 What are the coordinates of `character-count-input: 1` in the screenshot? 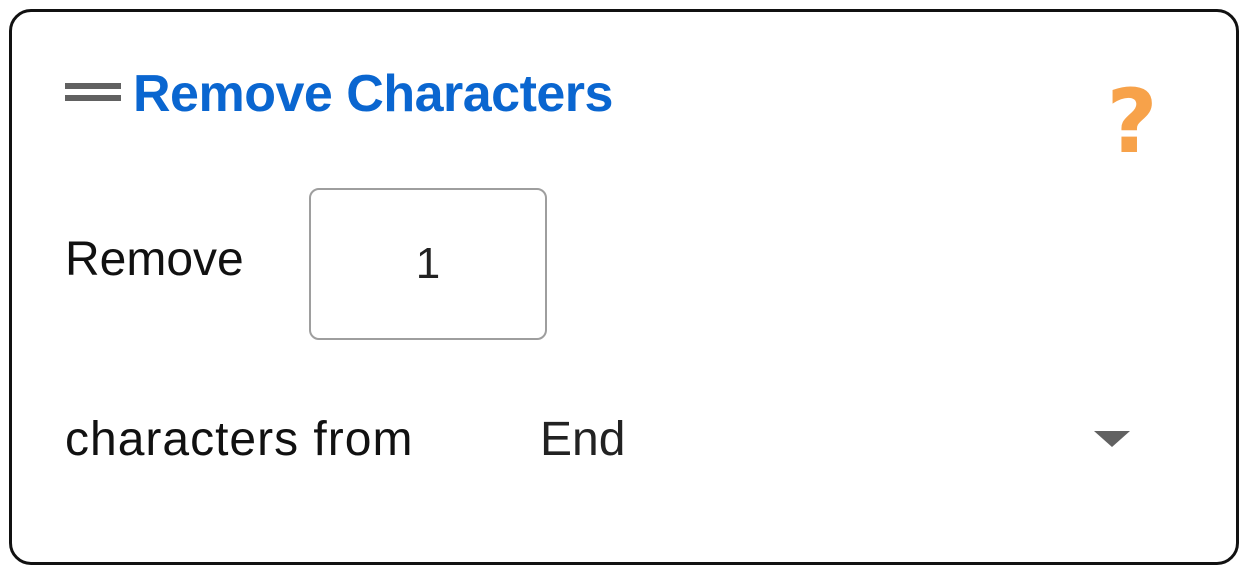 It's located at (428, 264).